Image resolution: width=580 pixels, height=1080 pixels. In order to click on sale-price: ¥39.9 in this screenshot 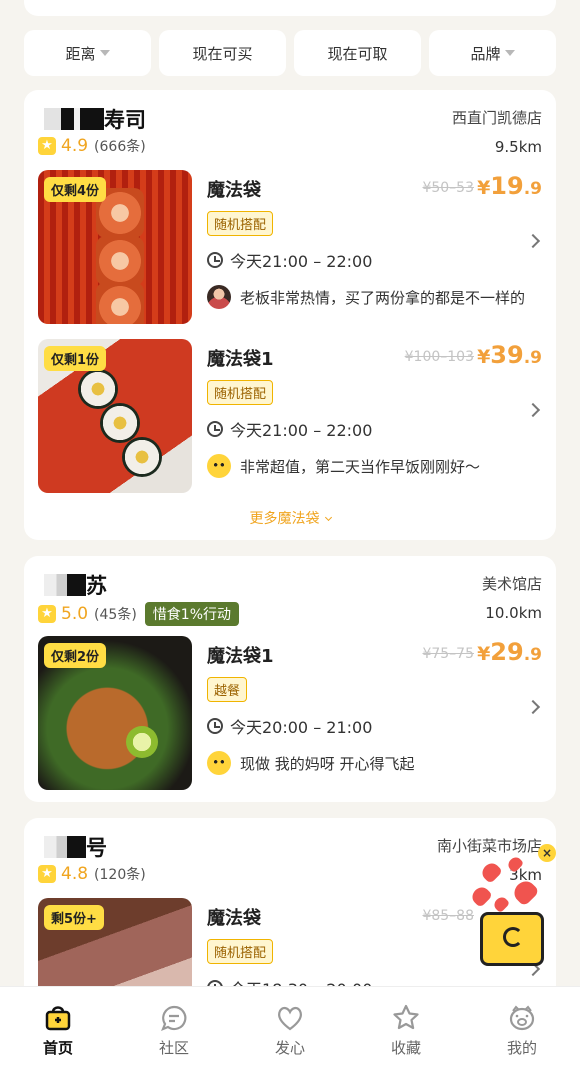, I will do `click(509, 355)`.